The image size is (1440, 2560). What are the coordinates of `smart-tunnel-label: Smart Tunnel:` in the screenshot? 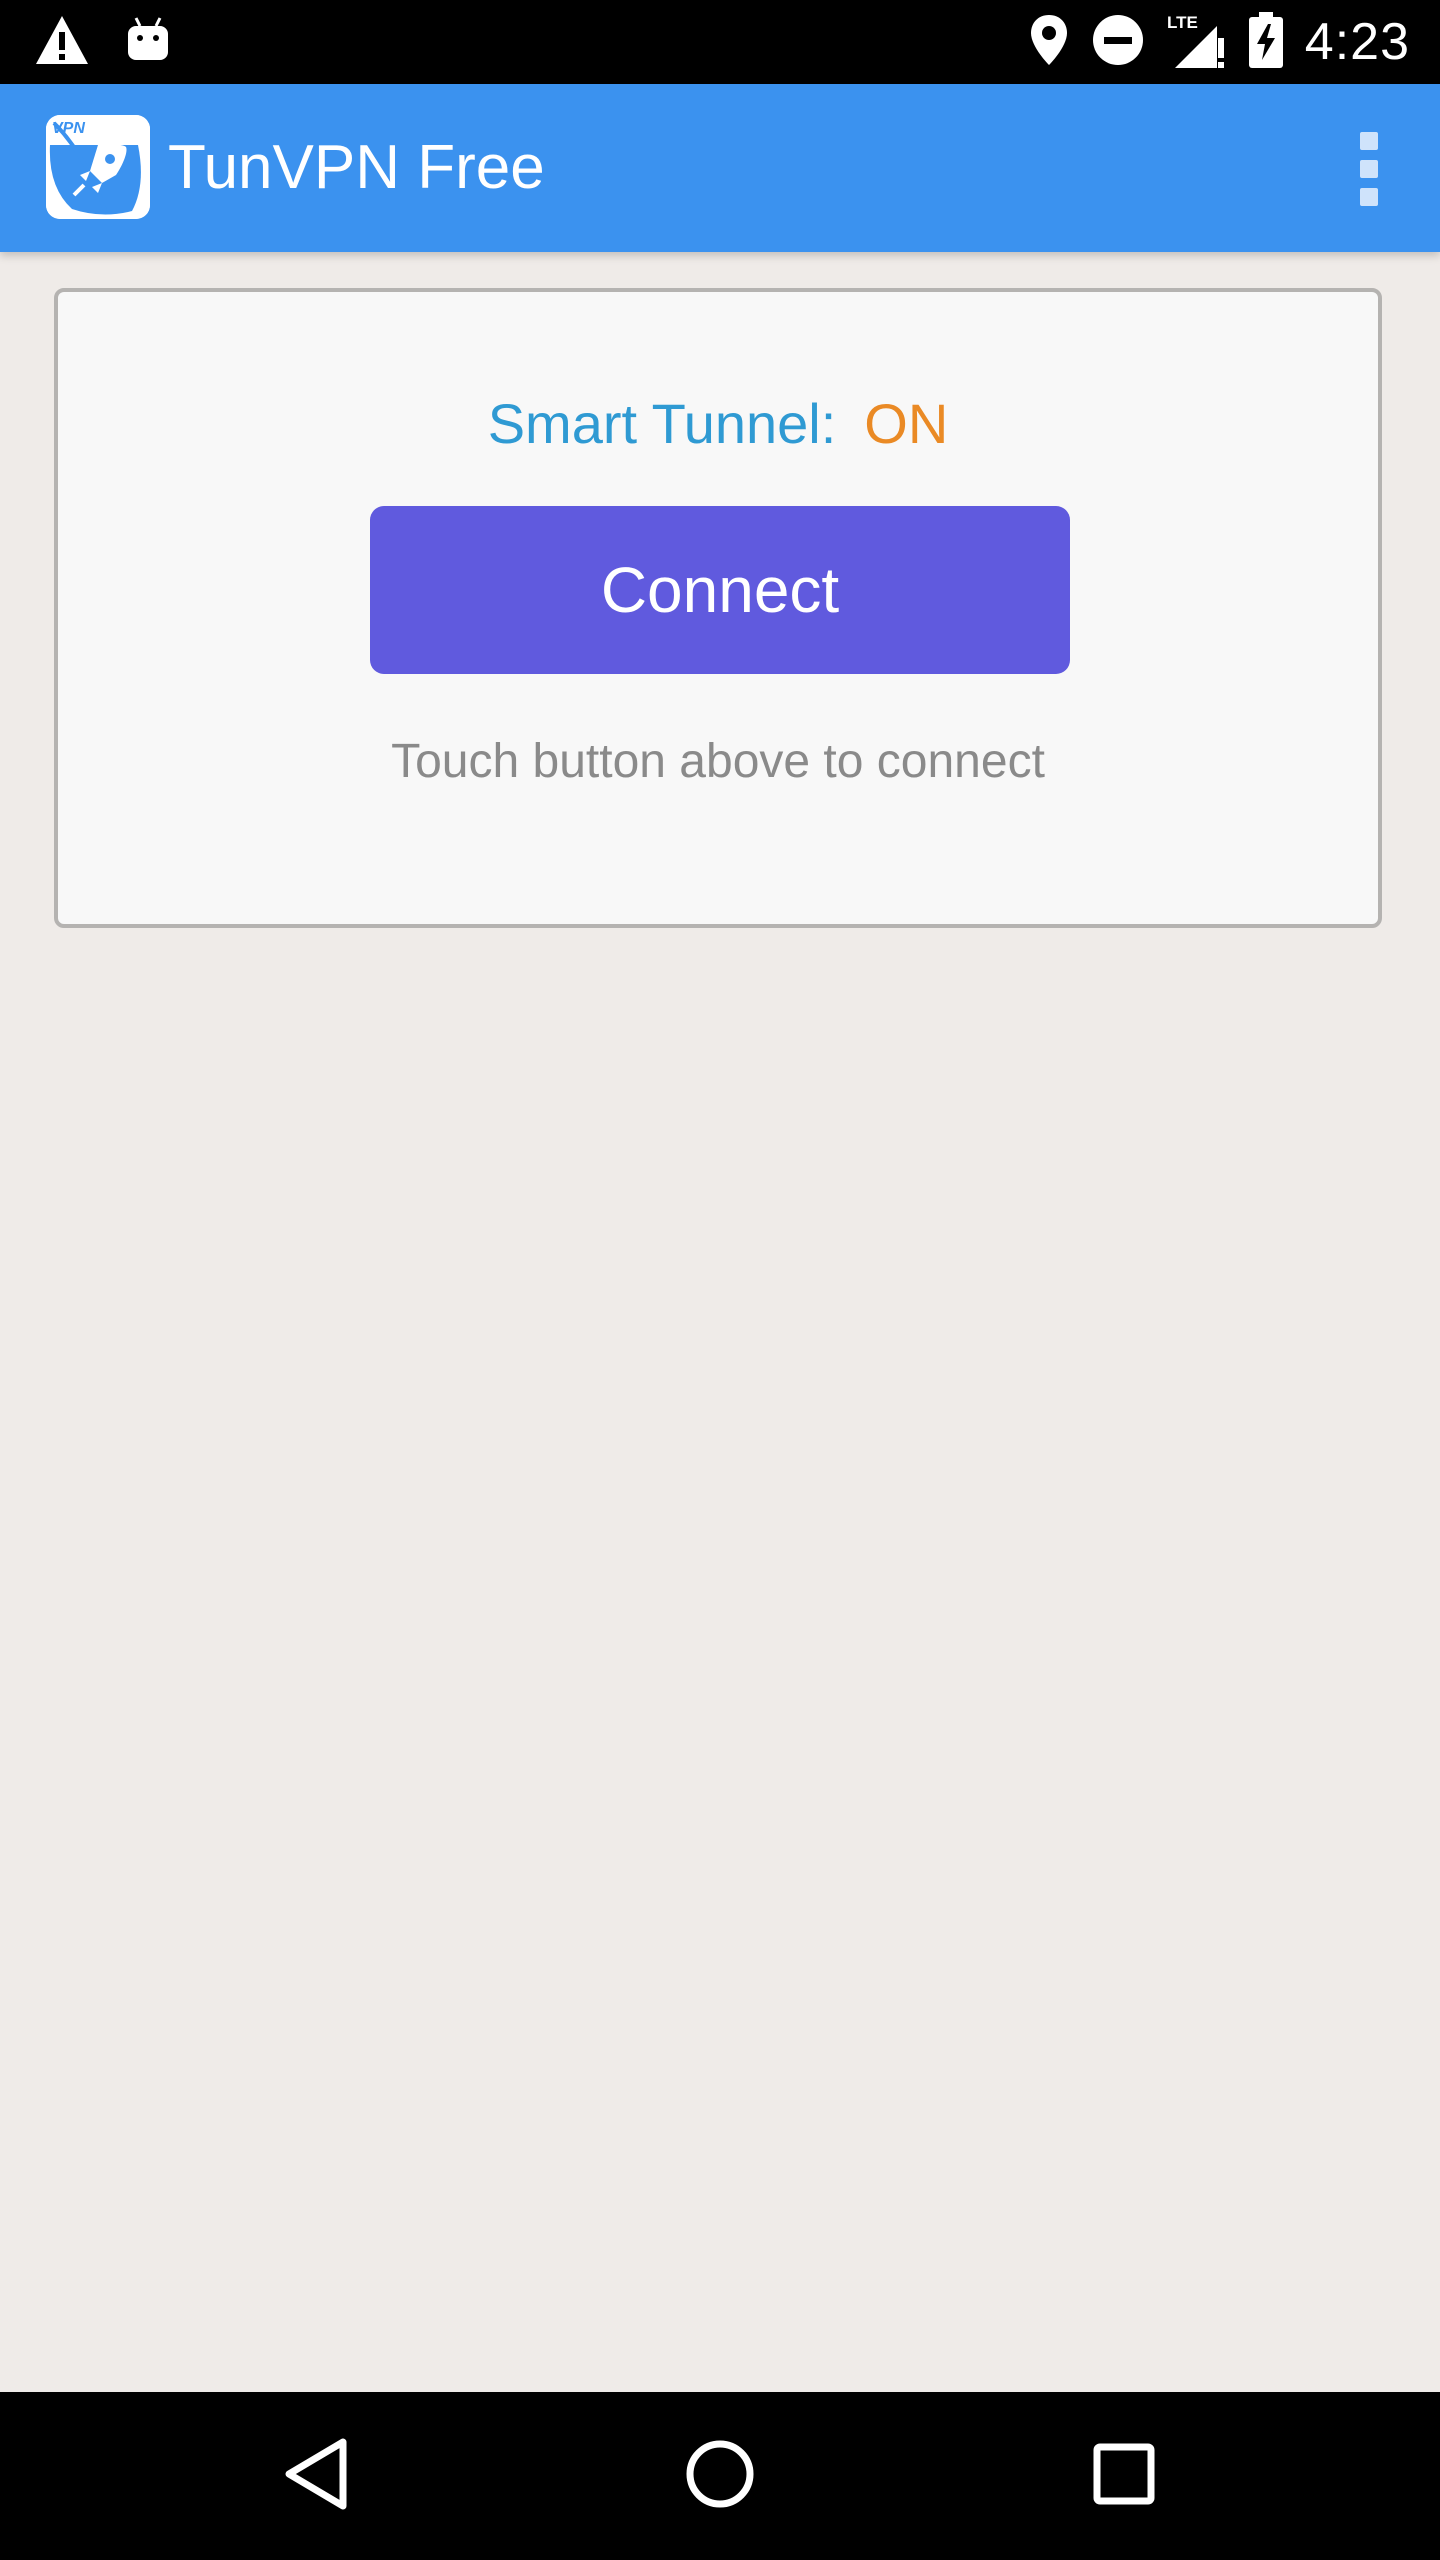 It's located at (662, 423).